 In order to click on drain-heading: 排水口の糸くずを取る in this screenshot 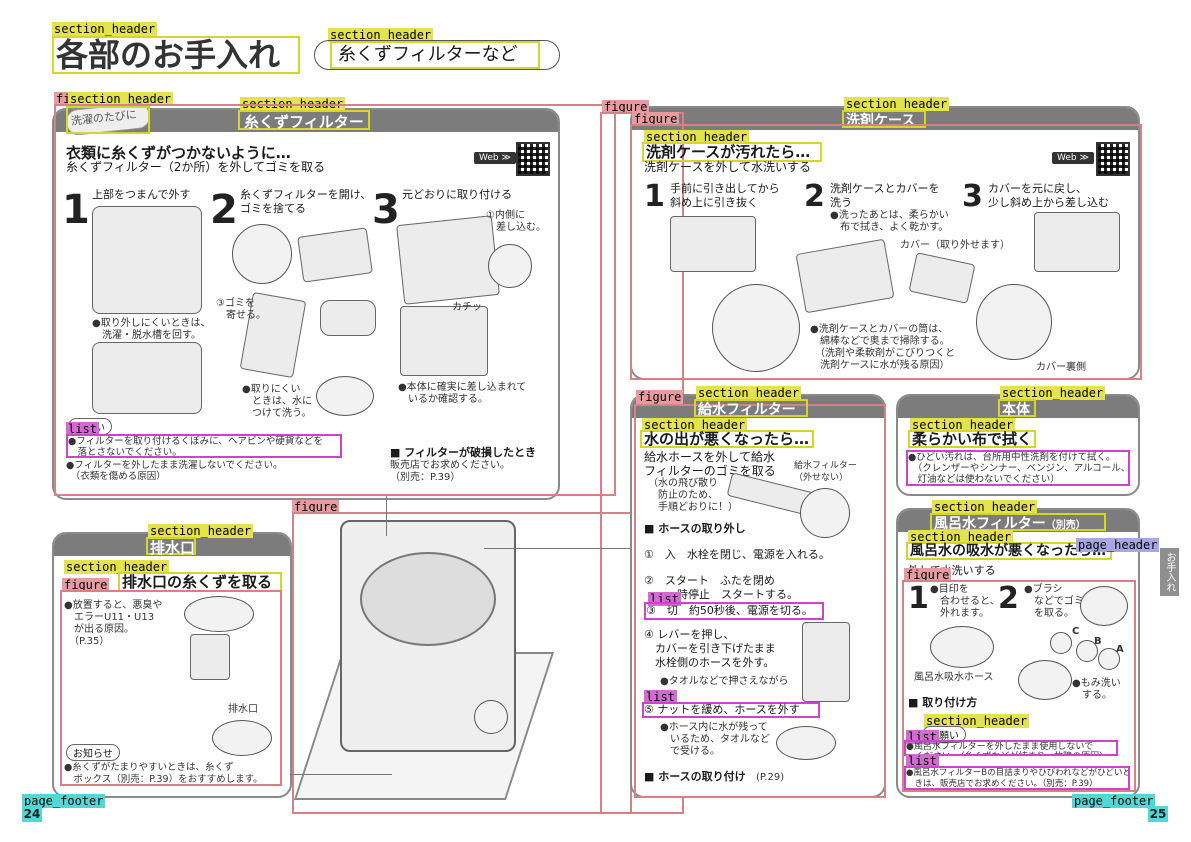, I will do `click(197, 582)`.